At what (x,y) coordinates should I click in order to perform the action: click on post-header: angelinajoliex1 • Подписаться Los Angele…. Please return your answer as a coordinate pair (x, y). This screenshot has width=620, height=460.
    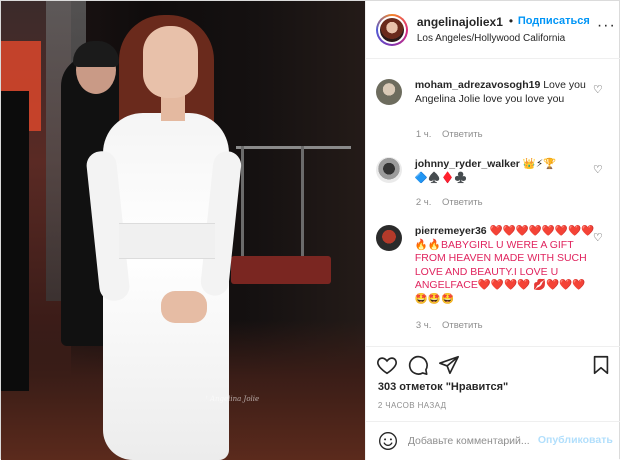
    Looking at the image, I should click on (492, 30).